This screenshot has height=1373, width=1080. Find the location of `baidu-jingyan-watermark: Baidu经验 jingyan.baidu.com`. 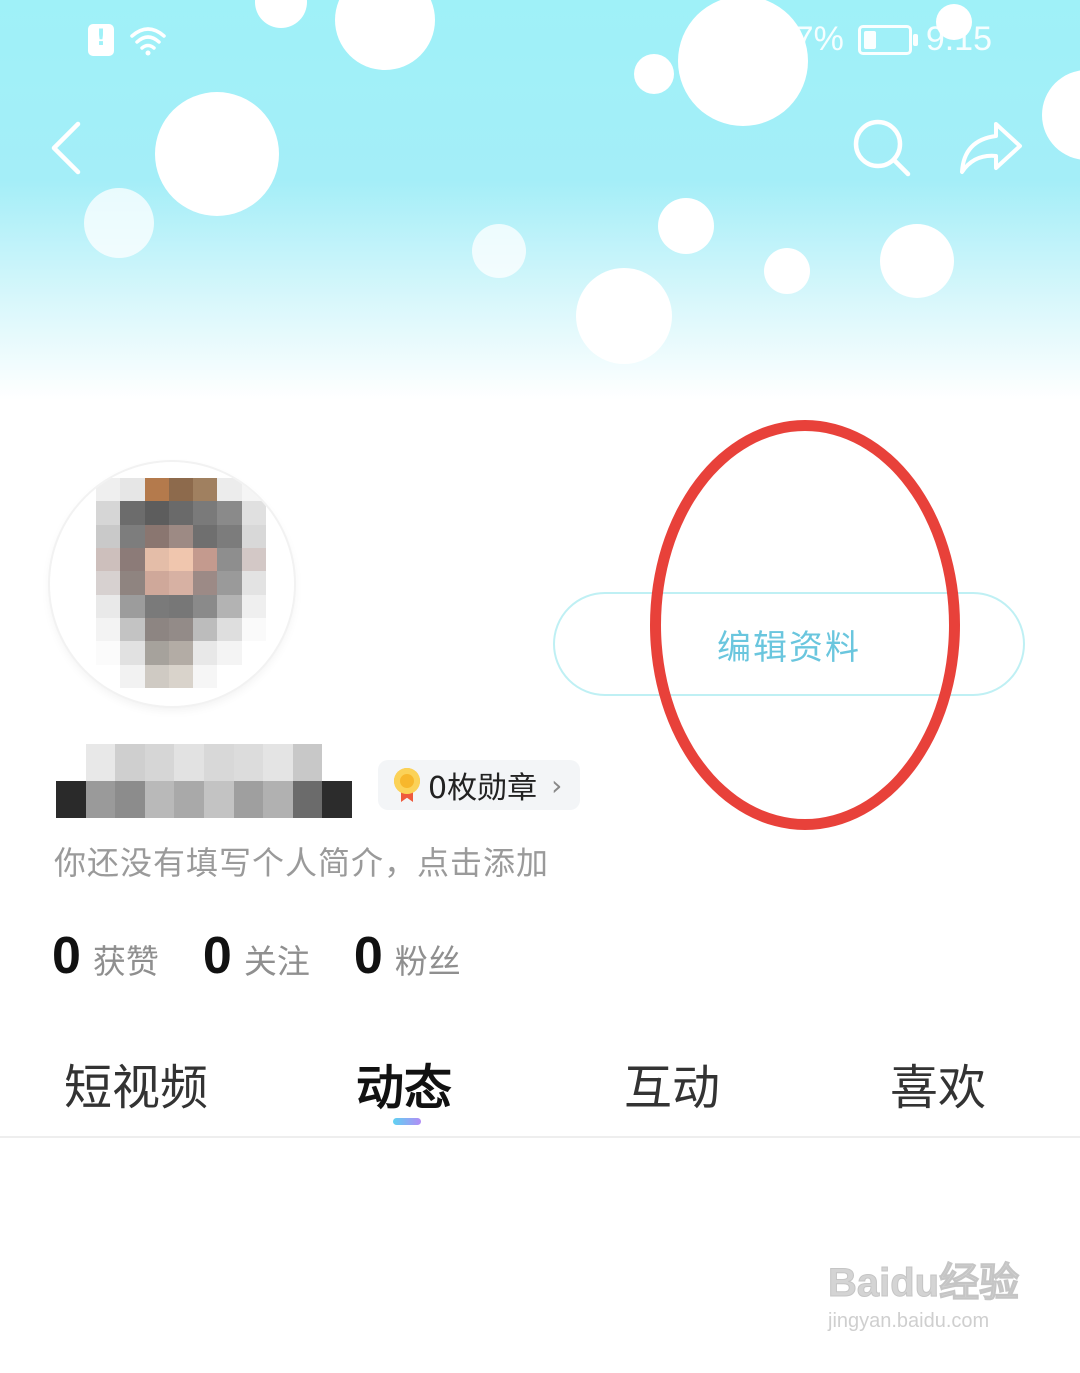

baidu-jingyan-watermark: Baidu经验 jingyan.baidu.com is located at coordinates (928, 1291).